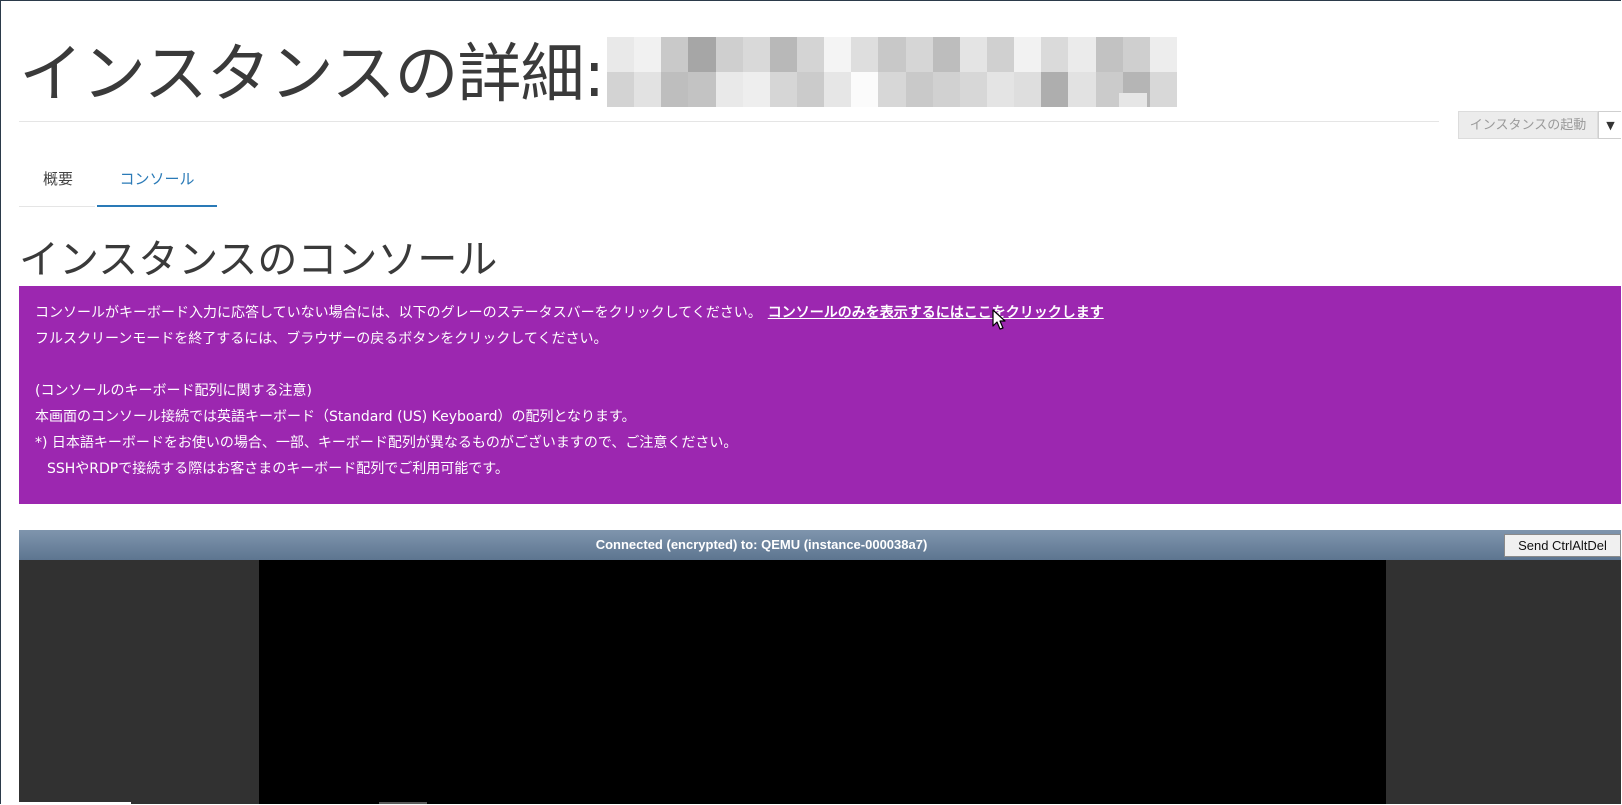  Describe the element at coordinates (1562, 545) in the screenshot. I see `send-ctrl-alt-del-button: Send CtrlAltDel` at that location.